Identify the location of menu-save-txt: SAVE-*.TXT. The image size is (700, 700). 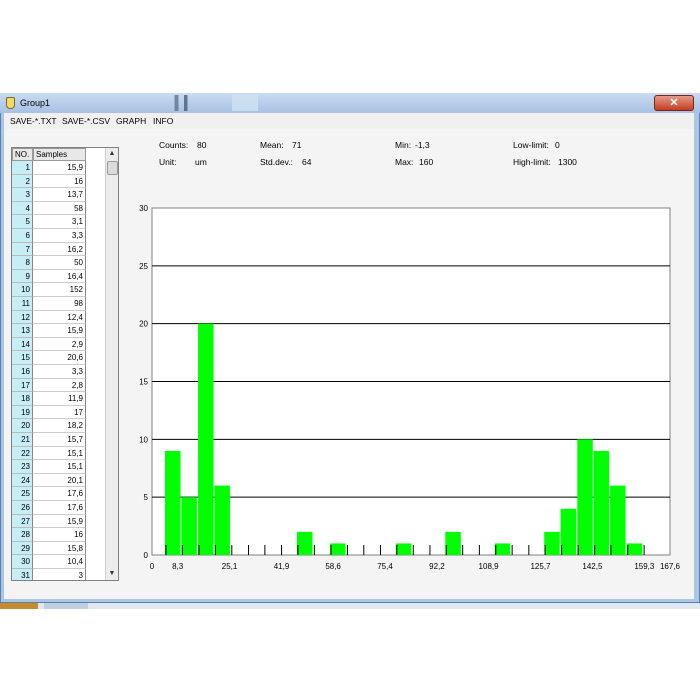
(33, 121).